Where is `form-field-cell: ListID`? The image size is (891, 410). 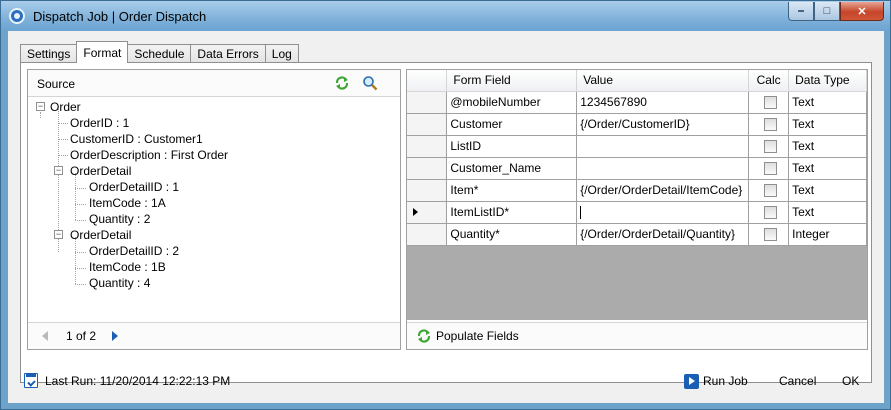
form-field-cell: ListID is located at coordinates (512, 146).